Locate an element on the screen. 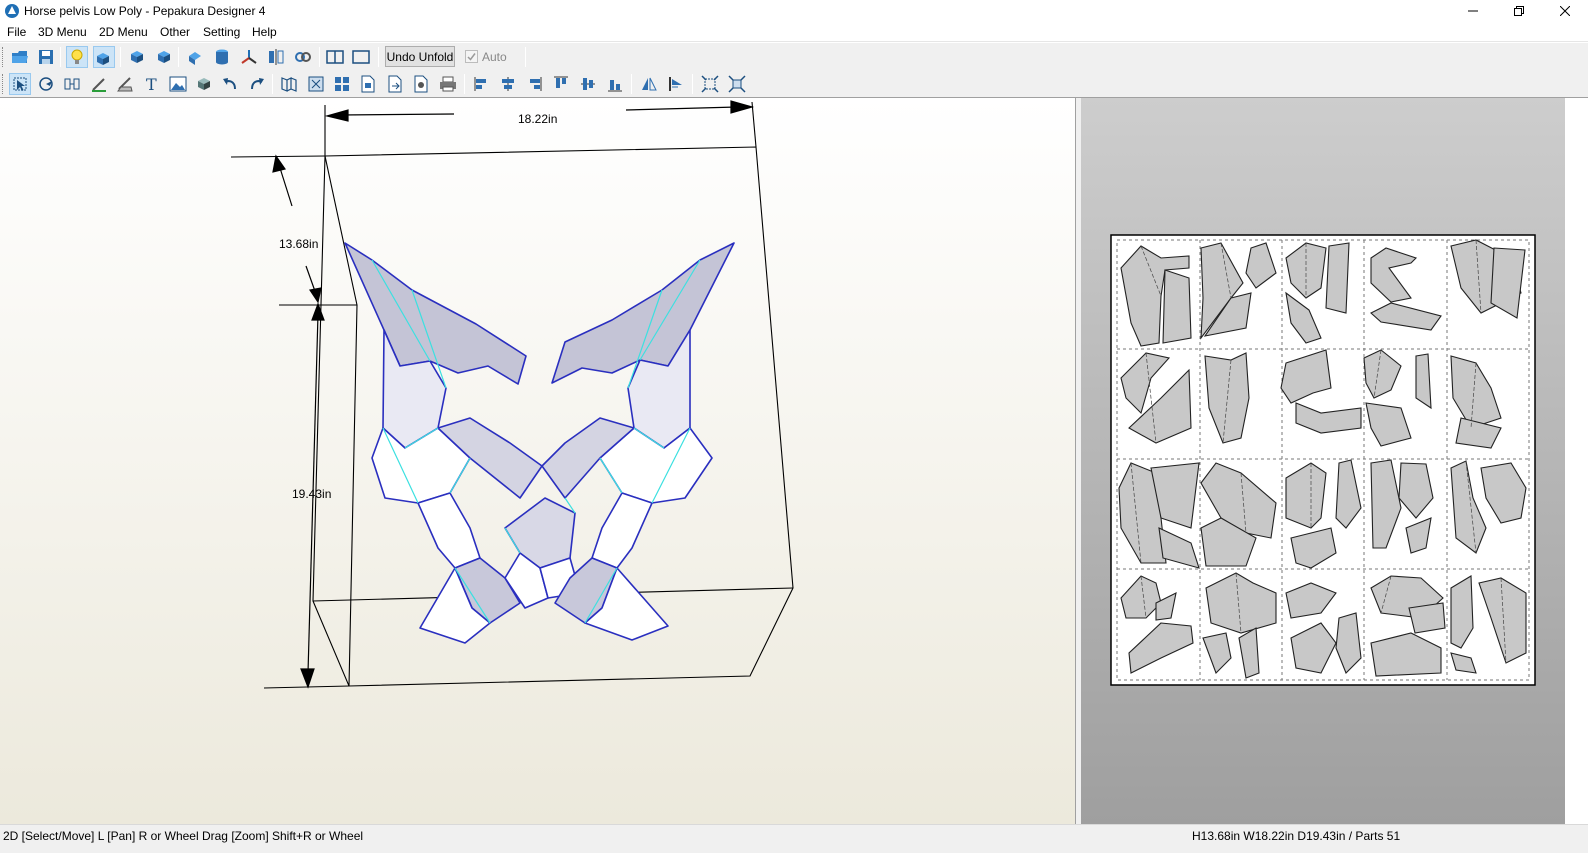  symmetry-button is located at coordinates (276, 57).